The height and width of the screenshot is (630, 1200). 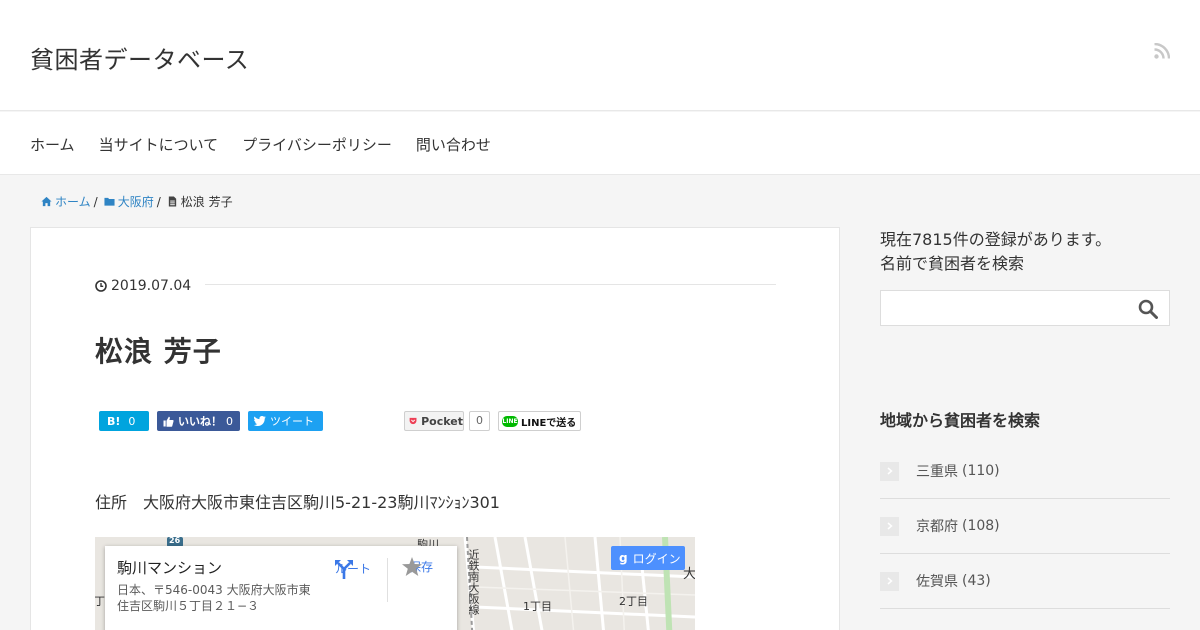 What do you see at coordinates (206, 202) in the screenshot?
I see `breadcrumb-current: 松浪 芳子` at bounding box center [206, 202].